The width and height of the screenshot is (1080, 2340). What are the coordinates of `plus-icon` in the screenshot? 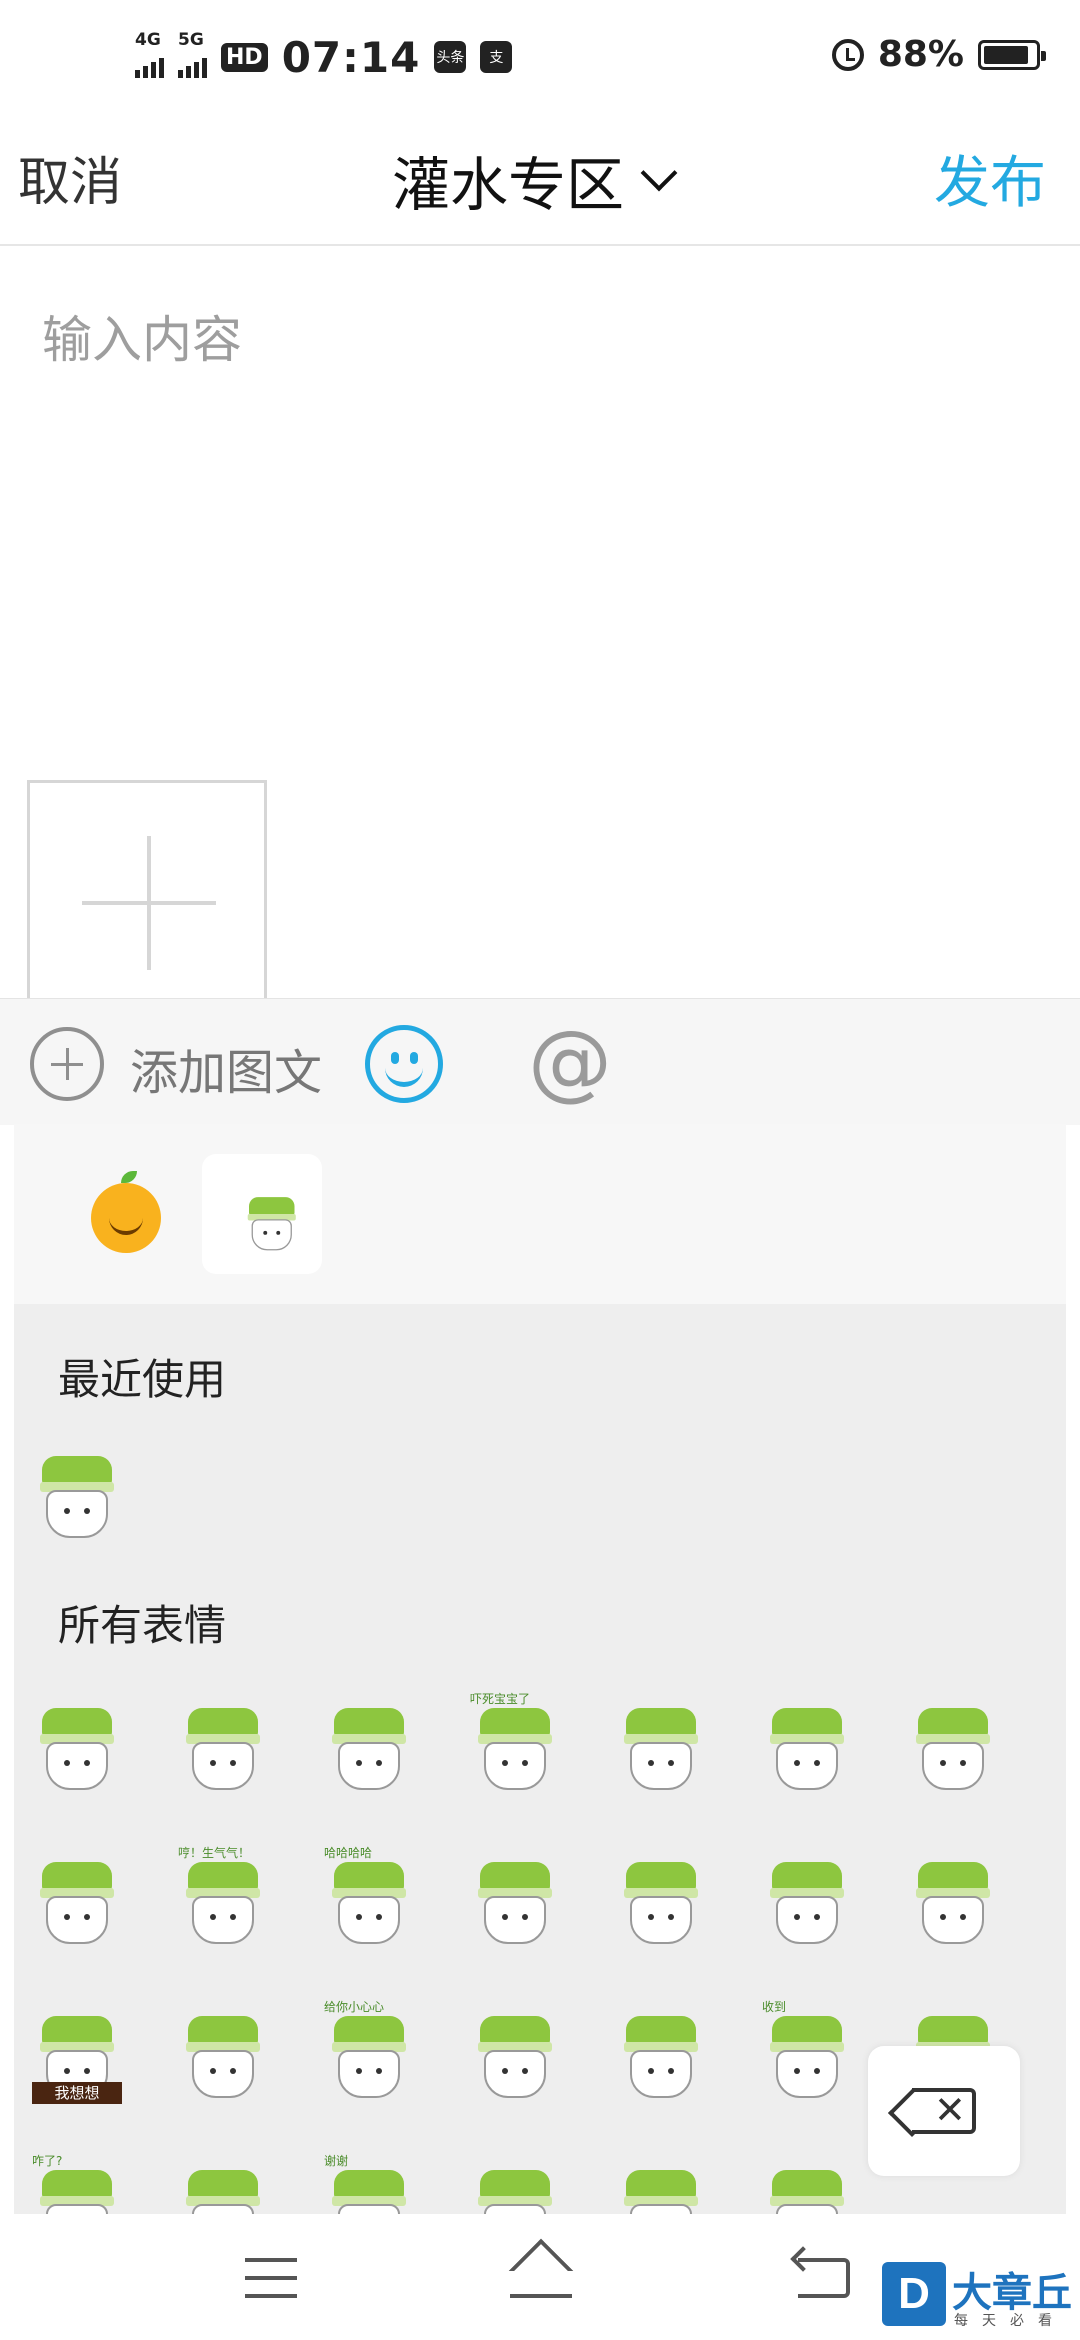 It's located at (149, 903).